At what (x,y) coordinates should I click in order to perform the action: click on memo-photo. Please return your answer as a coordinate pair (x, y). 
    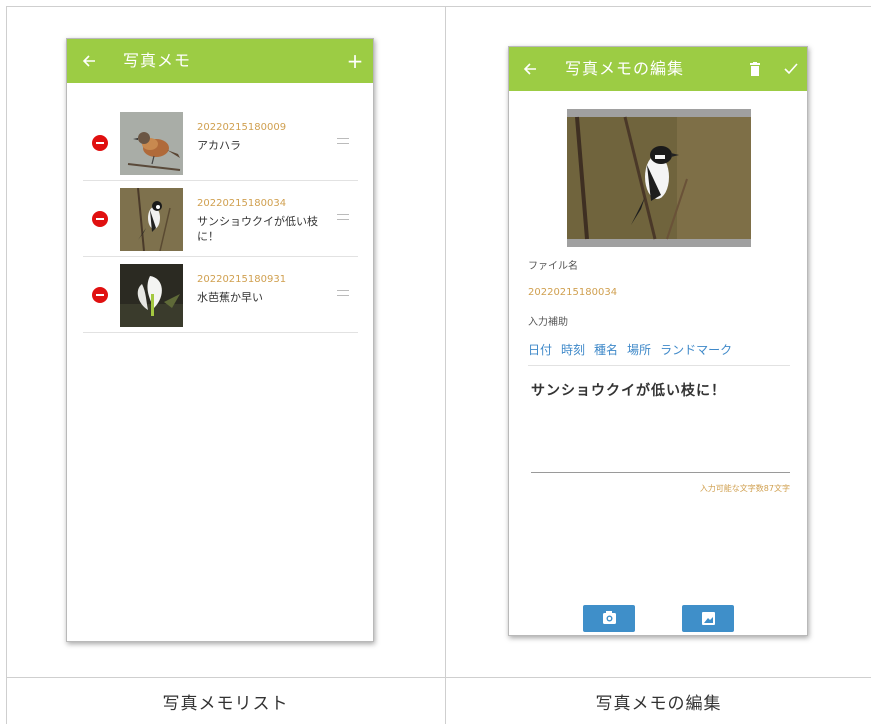
    Looking at the image, I should click on (659, 178).